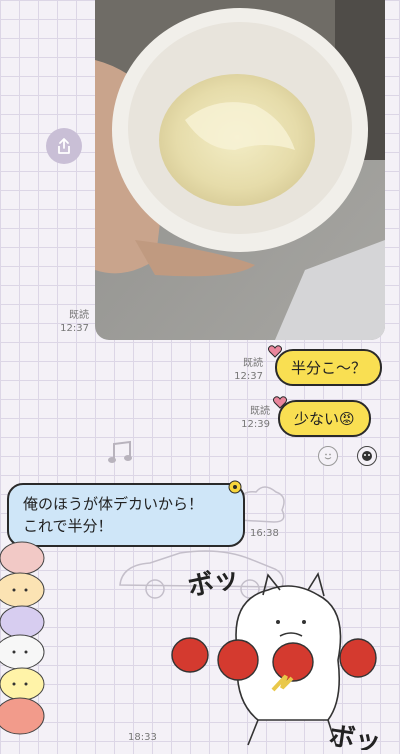 This screenshot has height=754, width=400. I want to click on reaction-button, so click(367, 456).